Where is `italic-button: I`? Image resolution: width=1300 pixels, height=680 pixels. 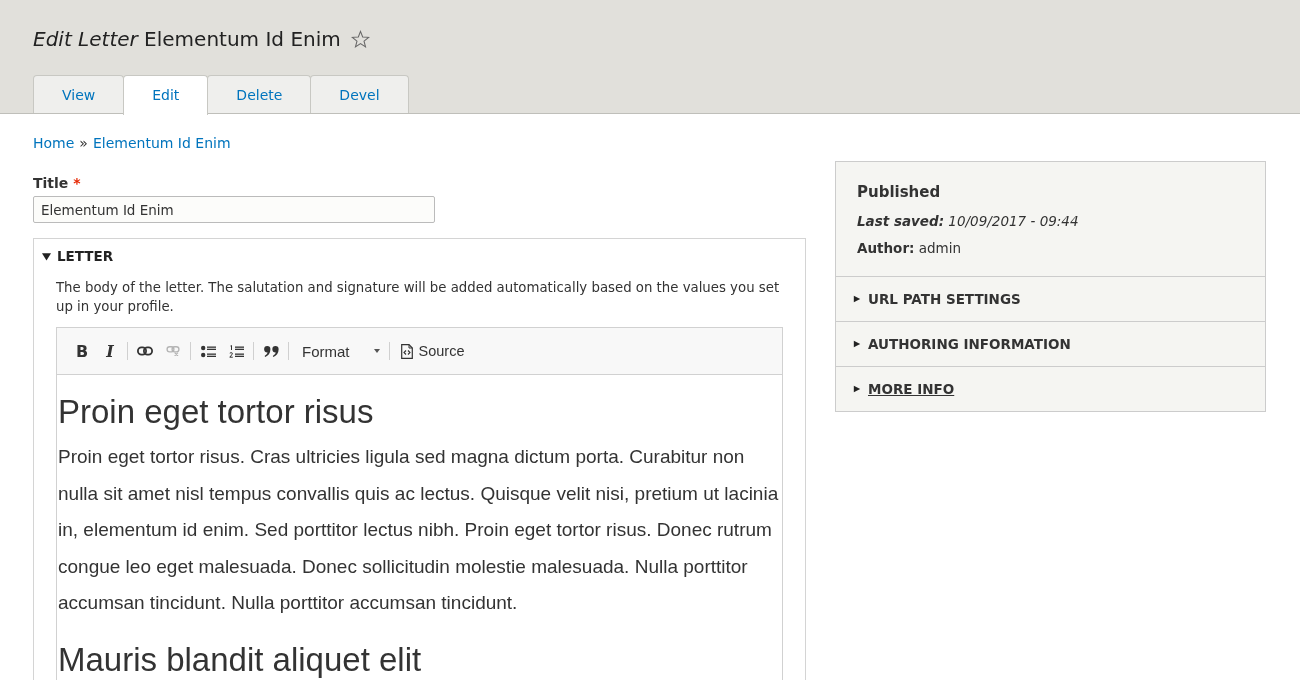
italic-button: I is located at coordinates (110, 351).